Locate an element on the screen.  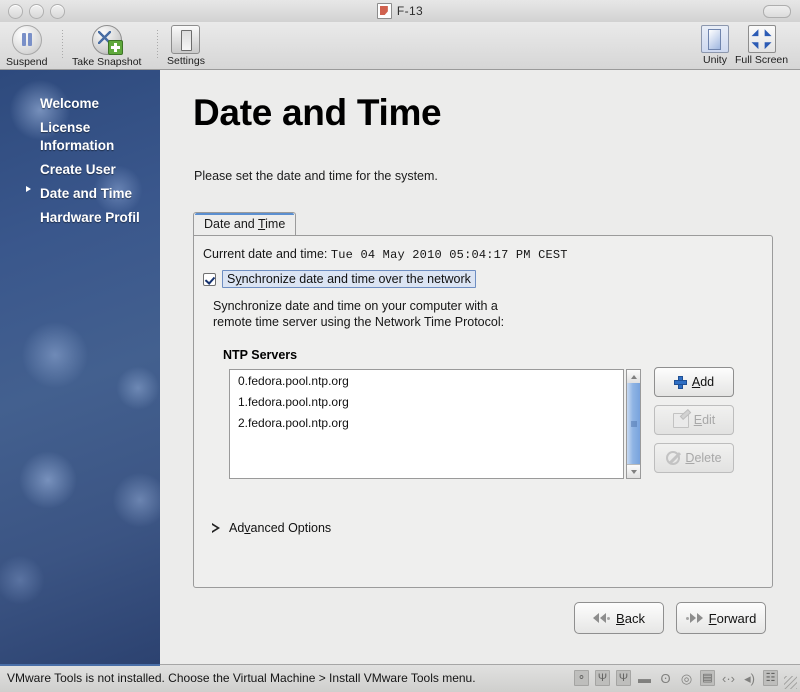
document-icon is located at coordinates (384, 11).